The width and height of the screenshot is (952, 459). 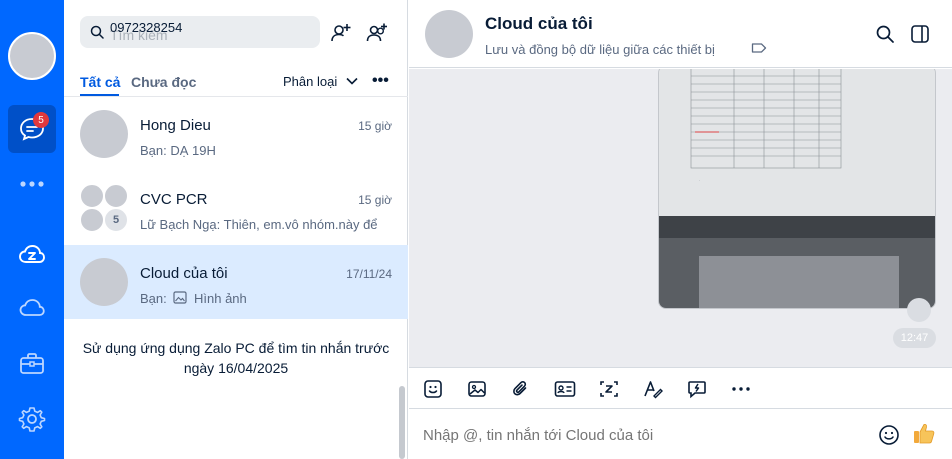 What do you see at coordinates (352, 81) in the screenshot?
I see `chevron-down-icon` at bounding box center [352, 81].